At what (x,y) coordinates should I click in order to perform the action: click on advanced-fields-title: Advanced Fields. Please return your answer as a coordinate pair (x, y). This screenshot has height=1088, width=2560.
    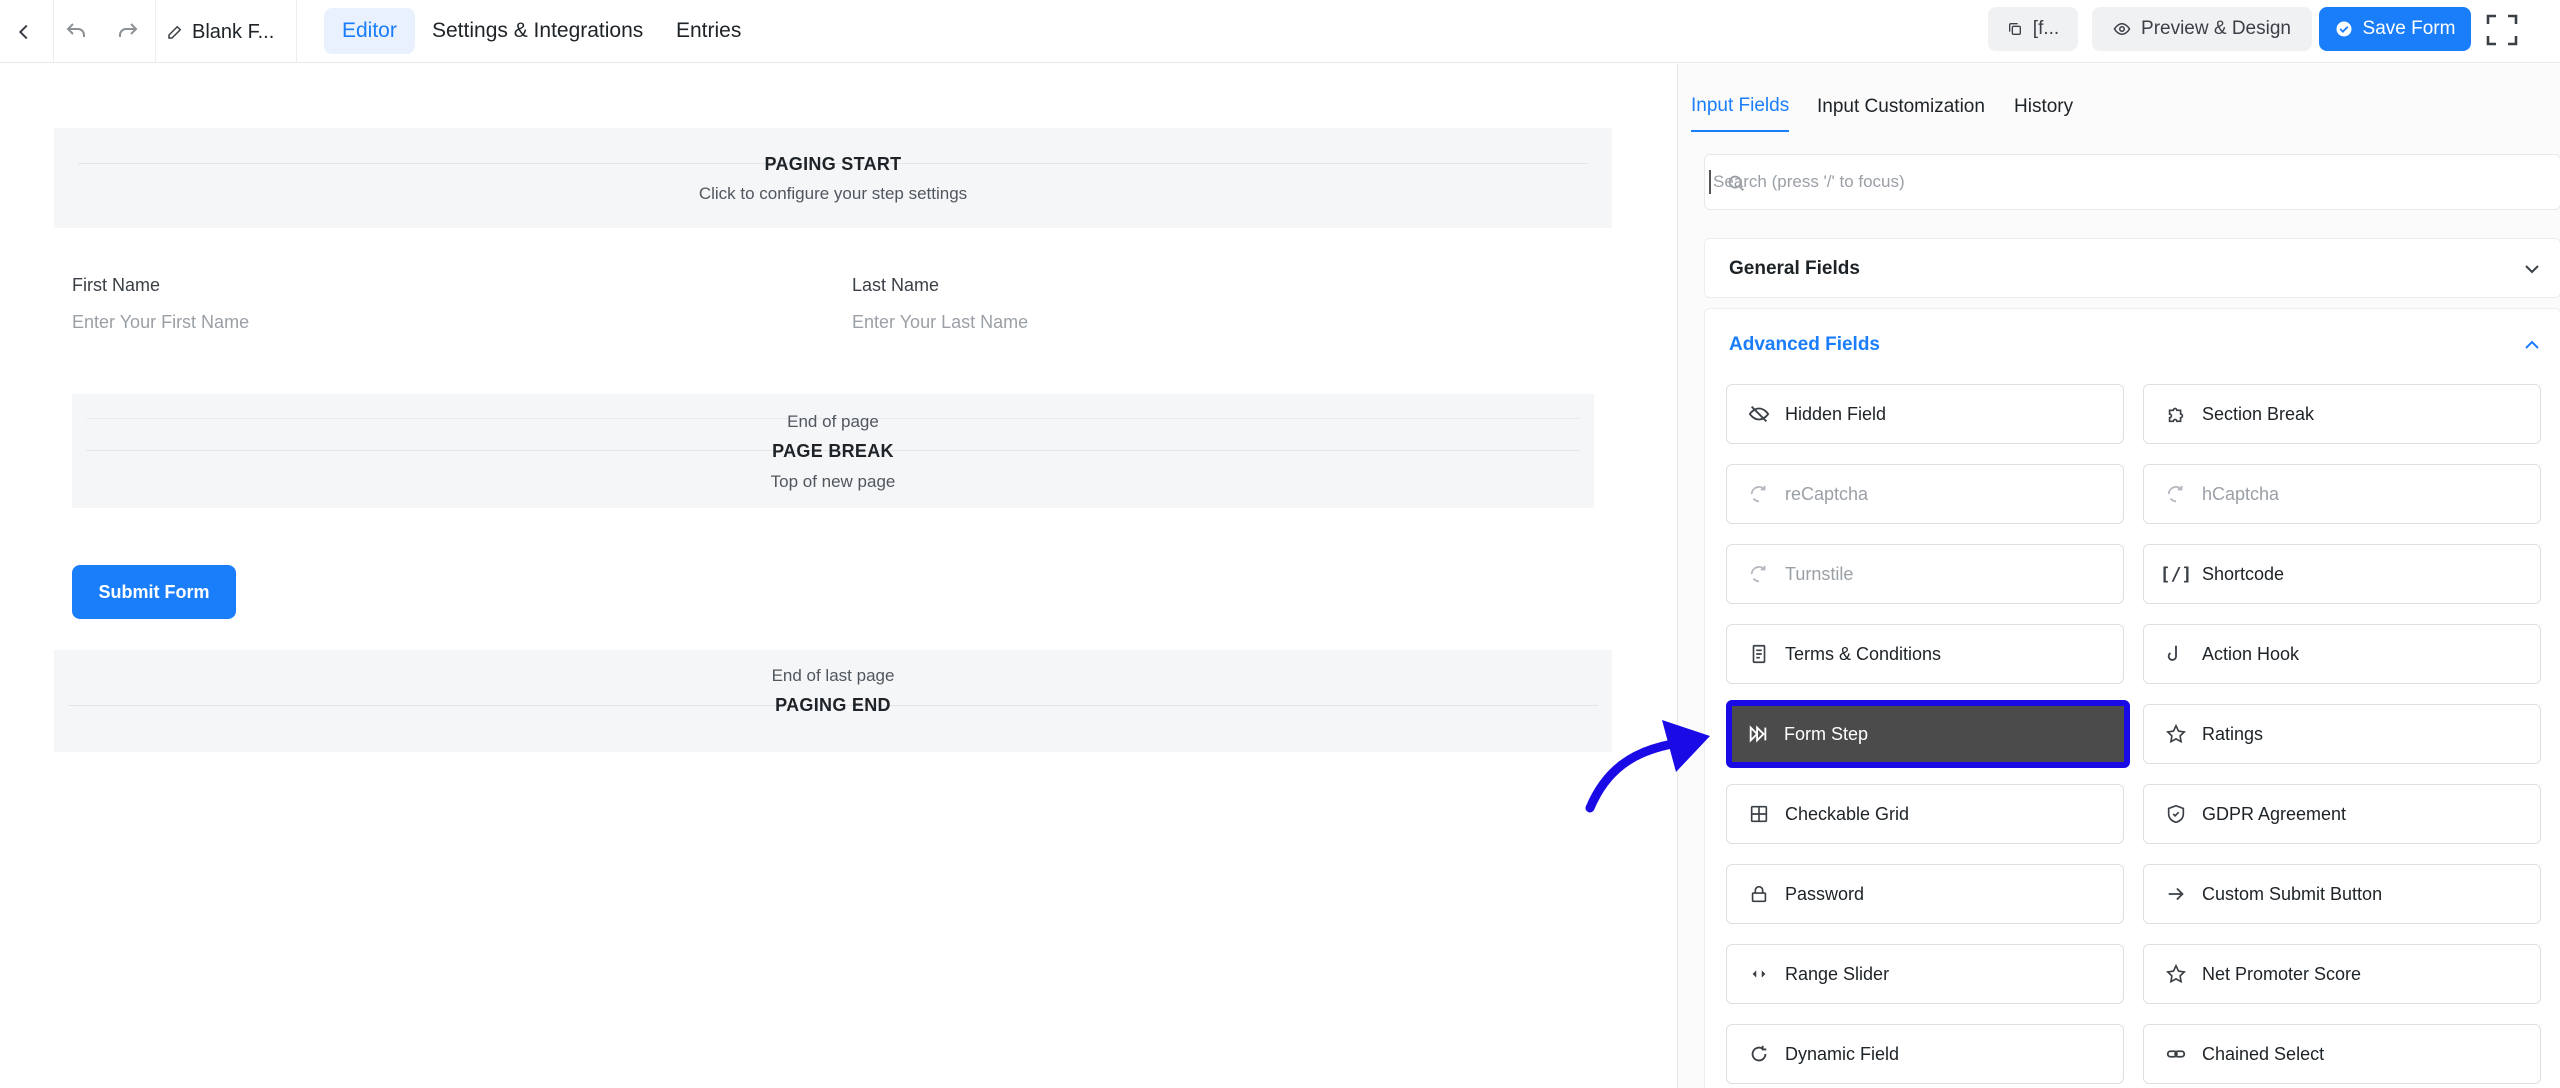
    Looking at the image, I should click on (1804, 345).